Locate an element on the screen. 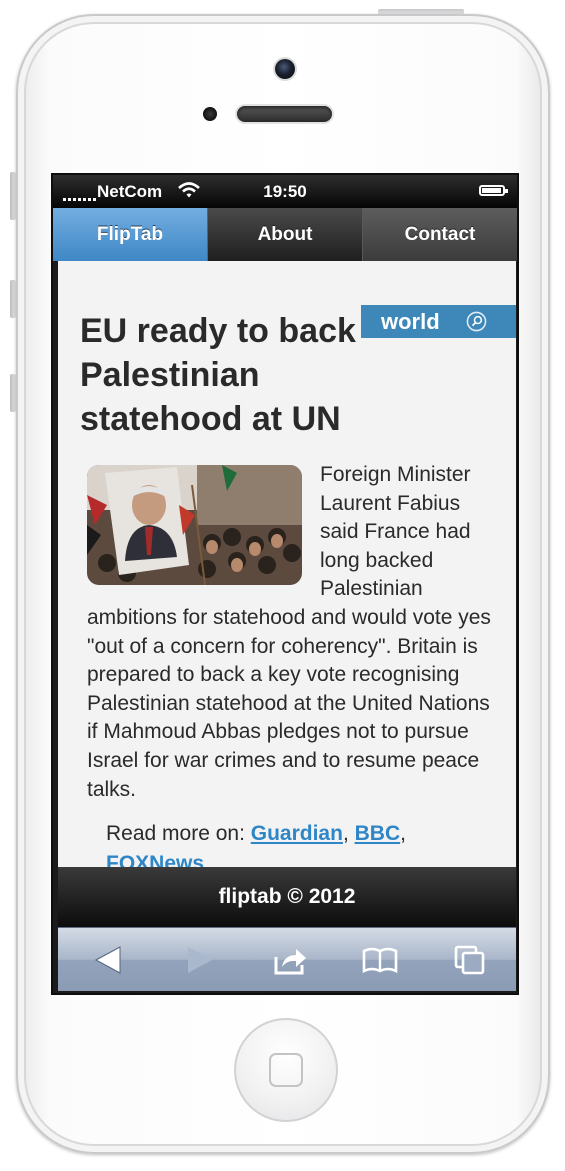  forward-arrow-icon is located at coordinates (200, 960).